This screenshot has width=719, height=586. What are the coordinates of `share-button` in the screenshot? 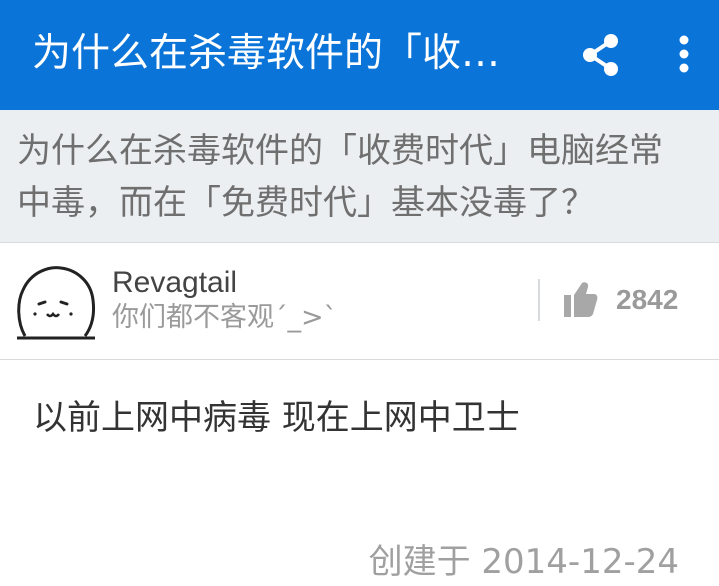 It's located at (601, 55).